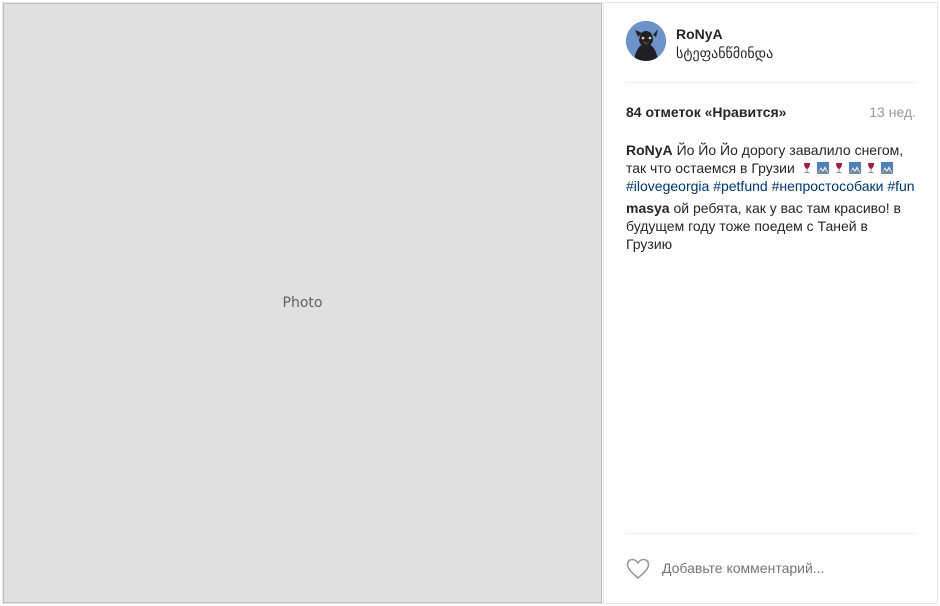 This screenshot has height=606, width=940. Describe the element at coordinates (900, 186) in the screenshot. I see `hashtag-fun: #fun` at that location.